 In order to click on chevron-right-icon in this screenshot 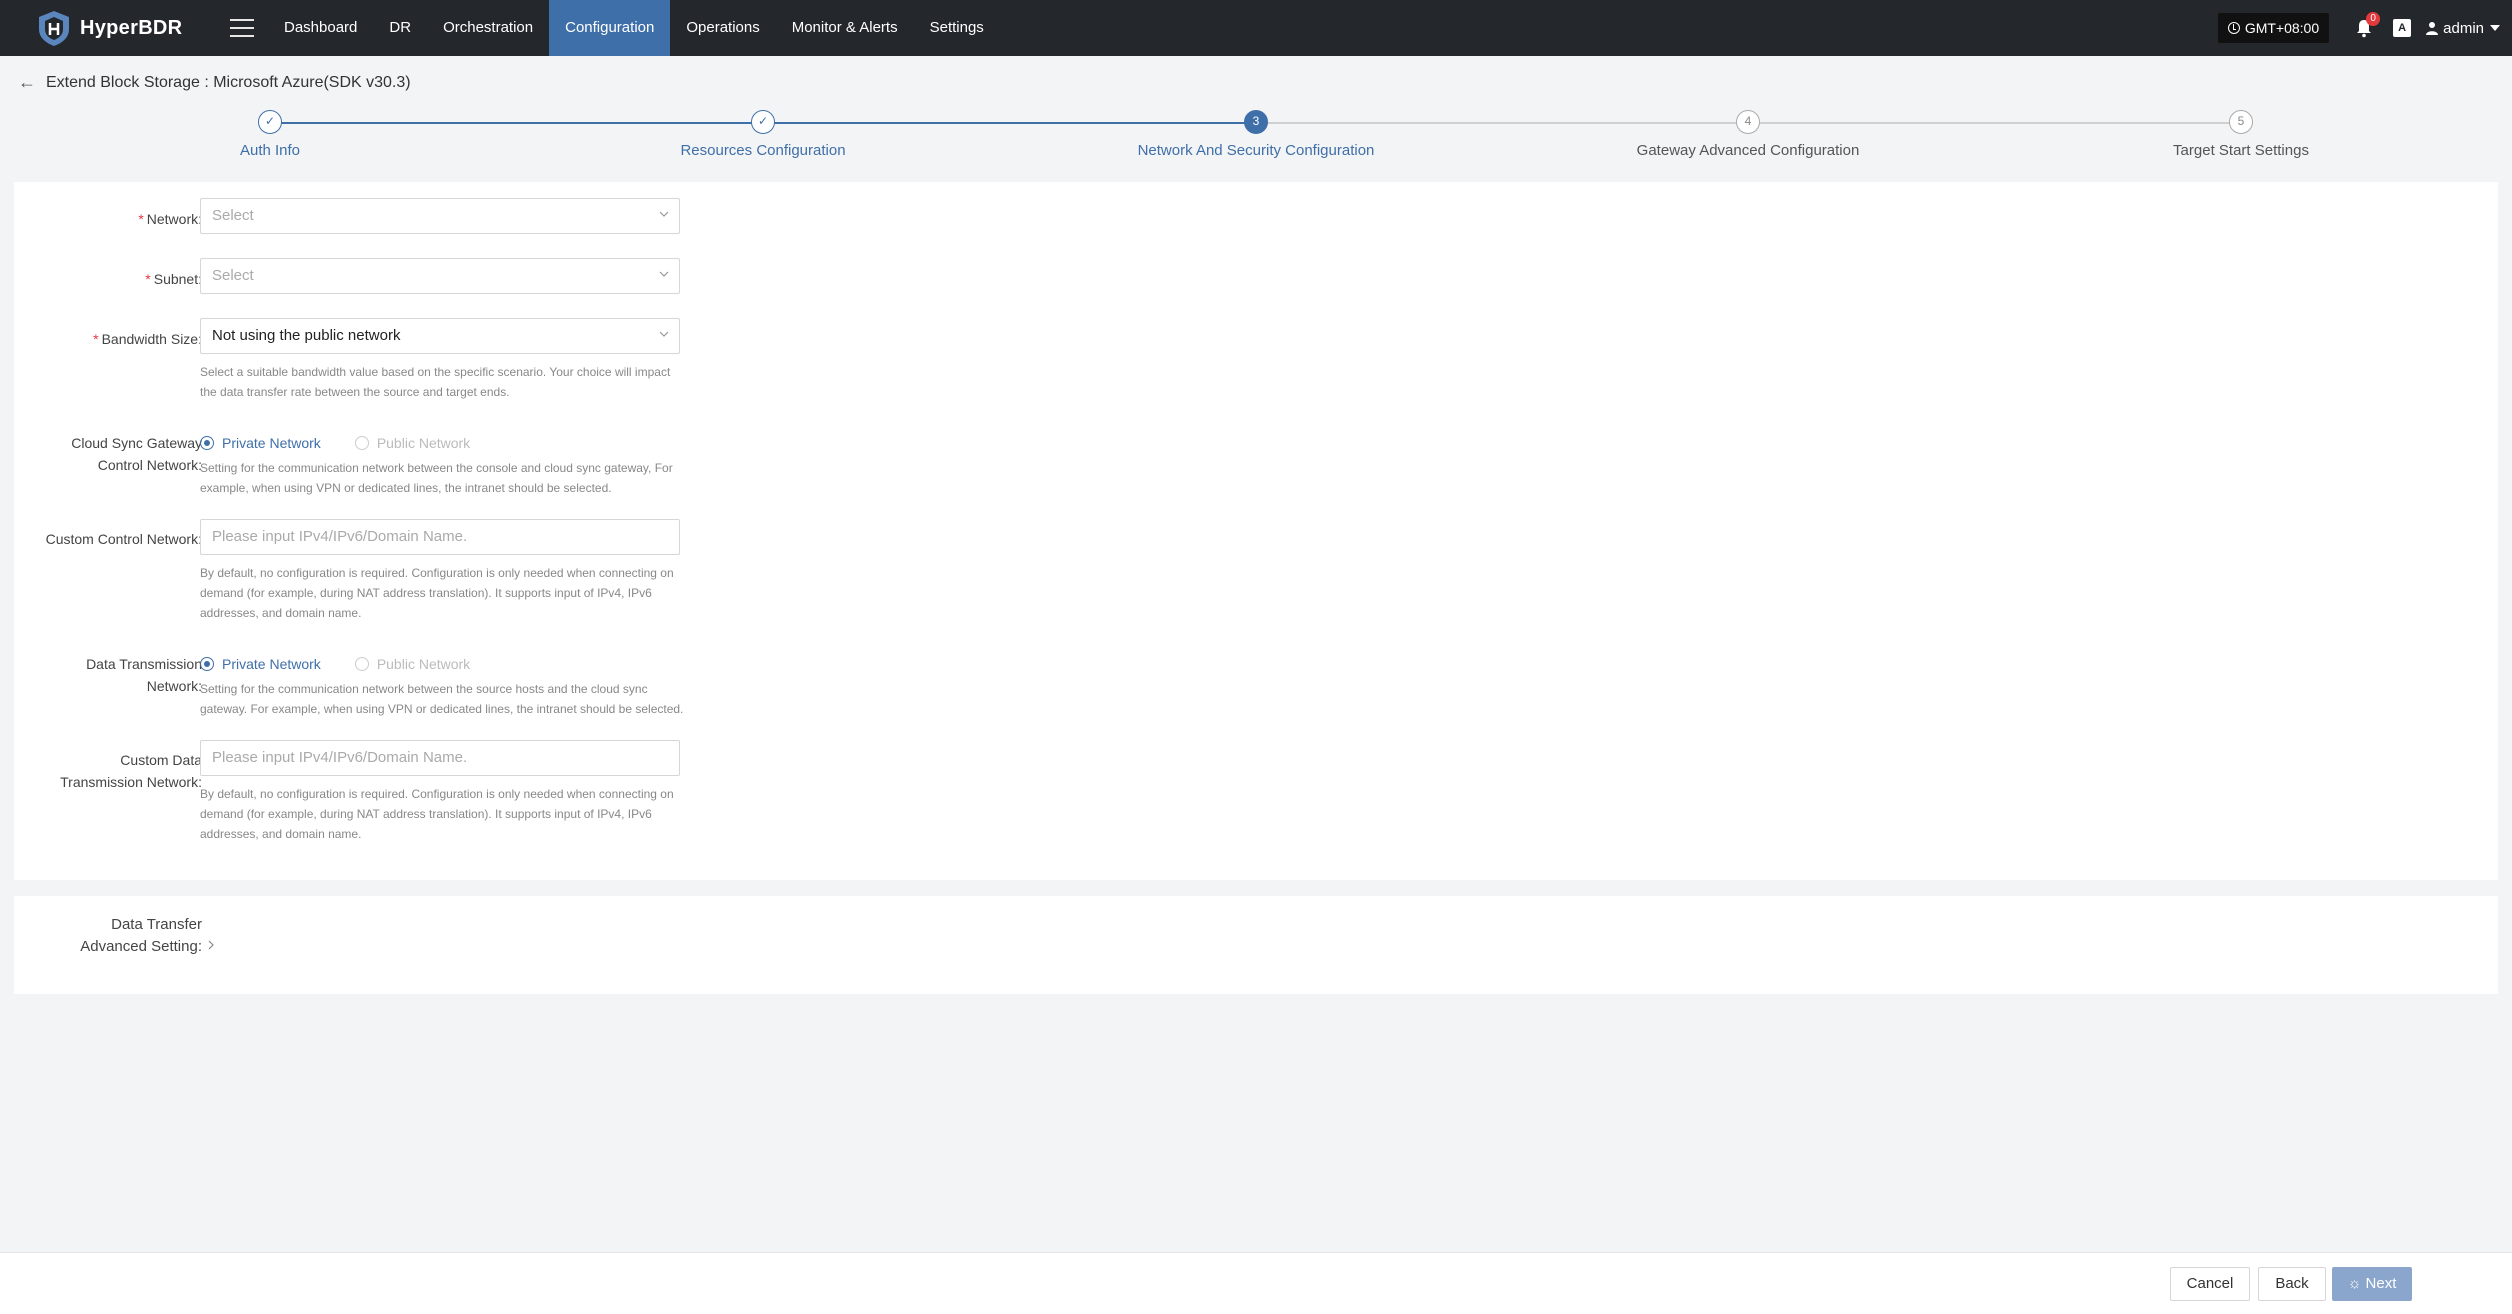, I will do `click(211, 945)`.